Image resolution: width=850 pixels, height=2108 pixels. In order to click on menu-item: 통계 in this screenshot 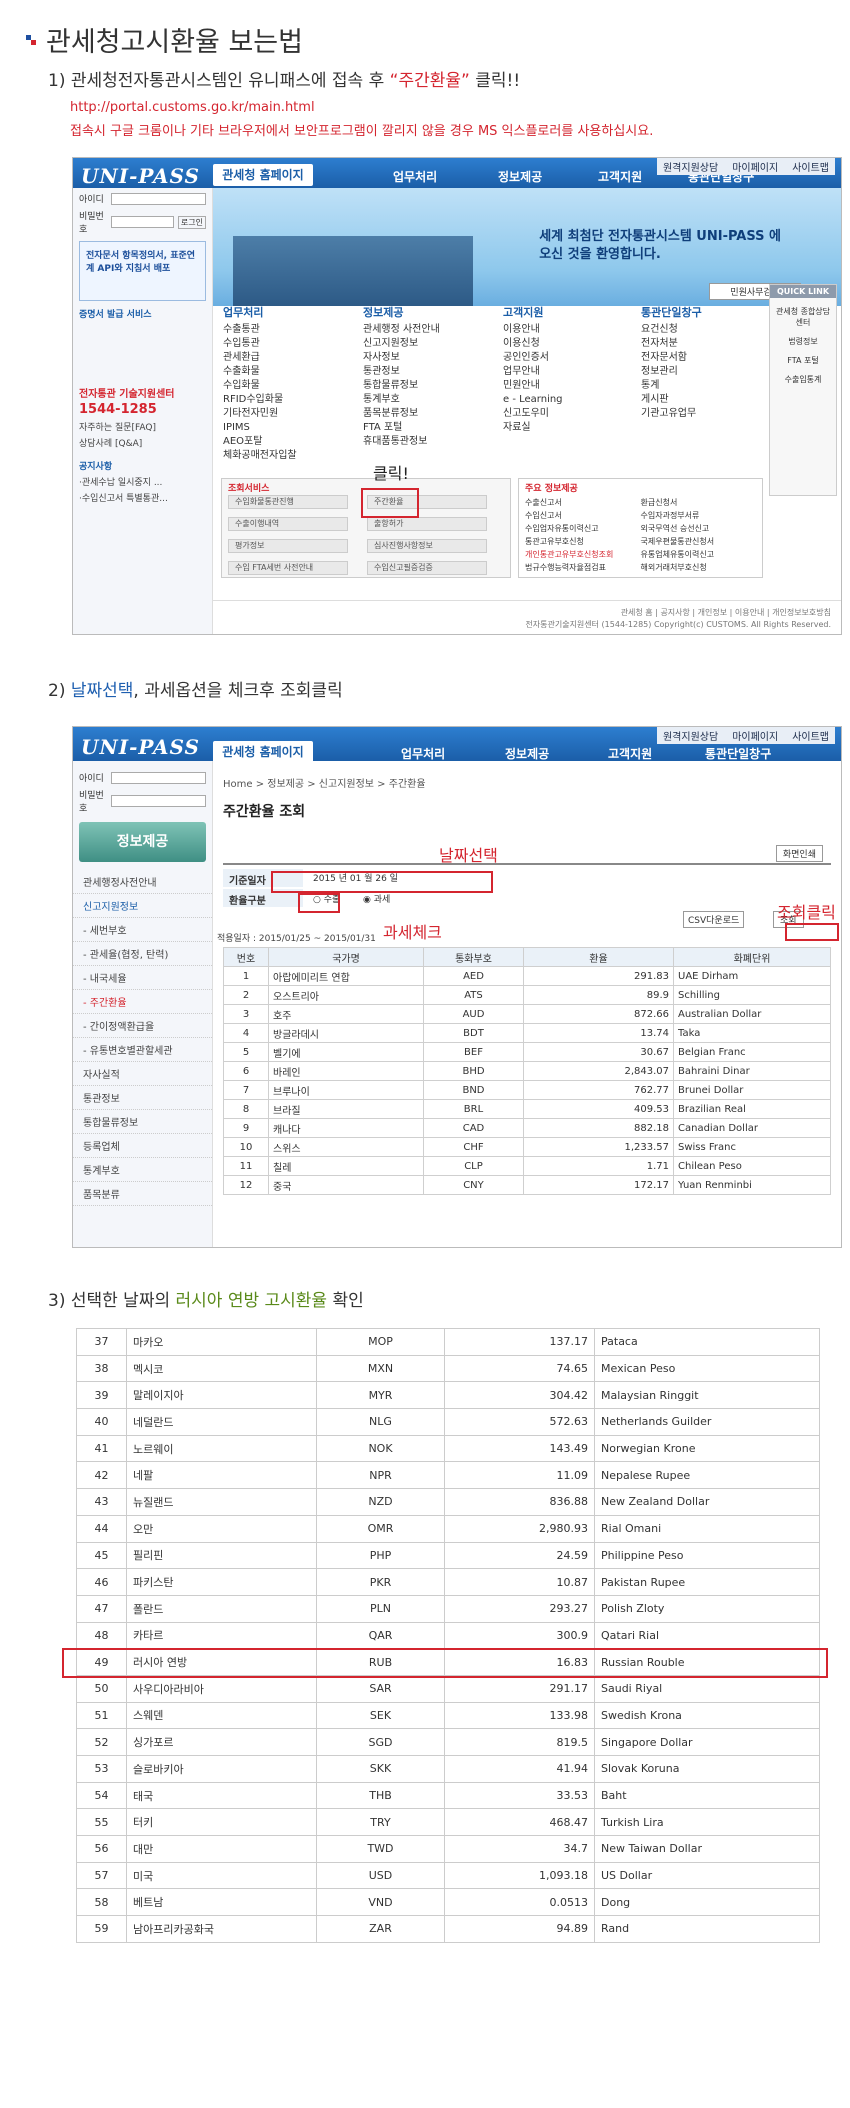, I will do `click(671, 386)`.